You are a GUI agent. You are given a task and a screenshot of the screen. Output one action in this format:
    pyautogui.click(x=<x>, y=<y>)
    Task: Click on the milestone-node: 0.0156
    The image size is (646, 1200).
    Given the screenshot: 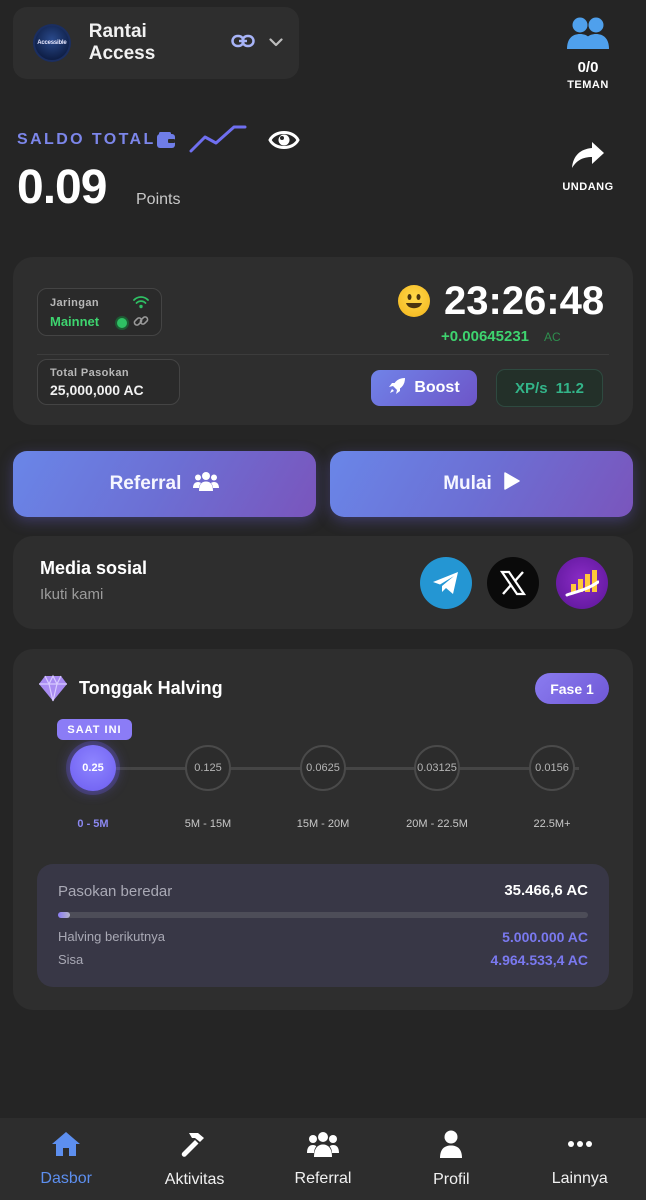 What is the action you would take?
    pyautogui.click(x=552, y=768)
    